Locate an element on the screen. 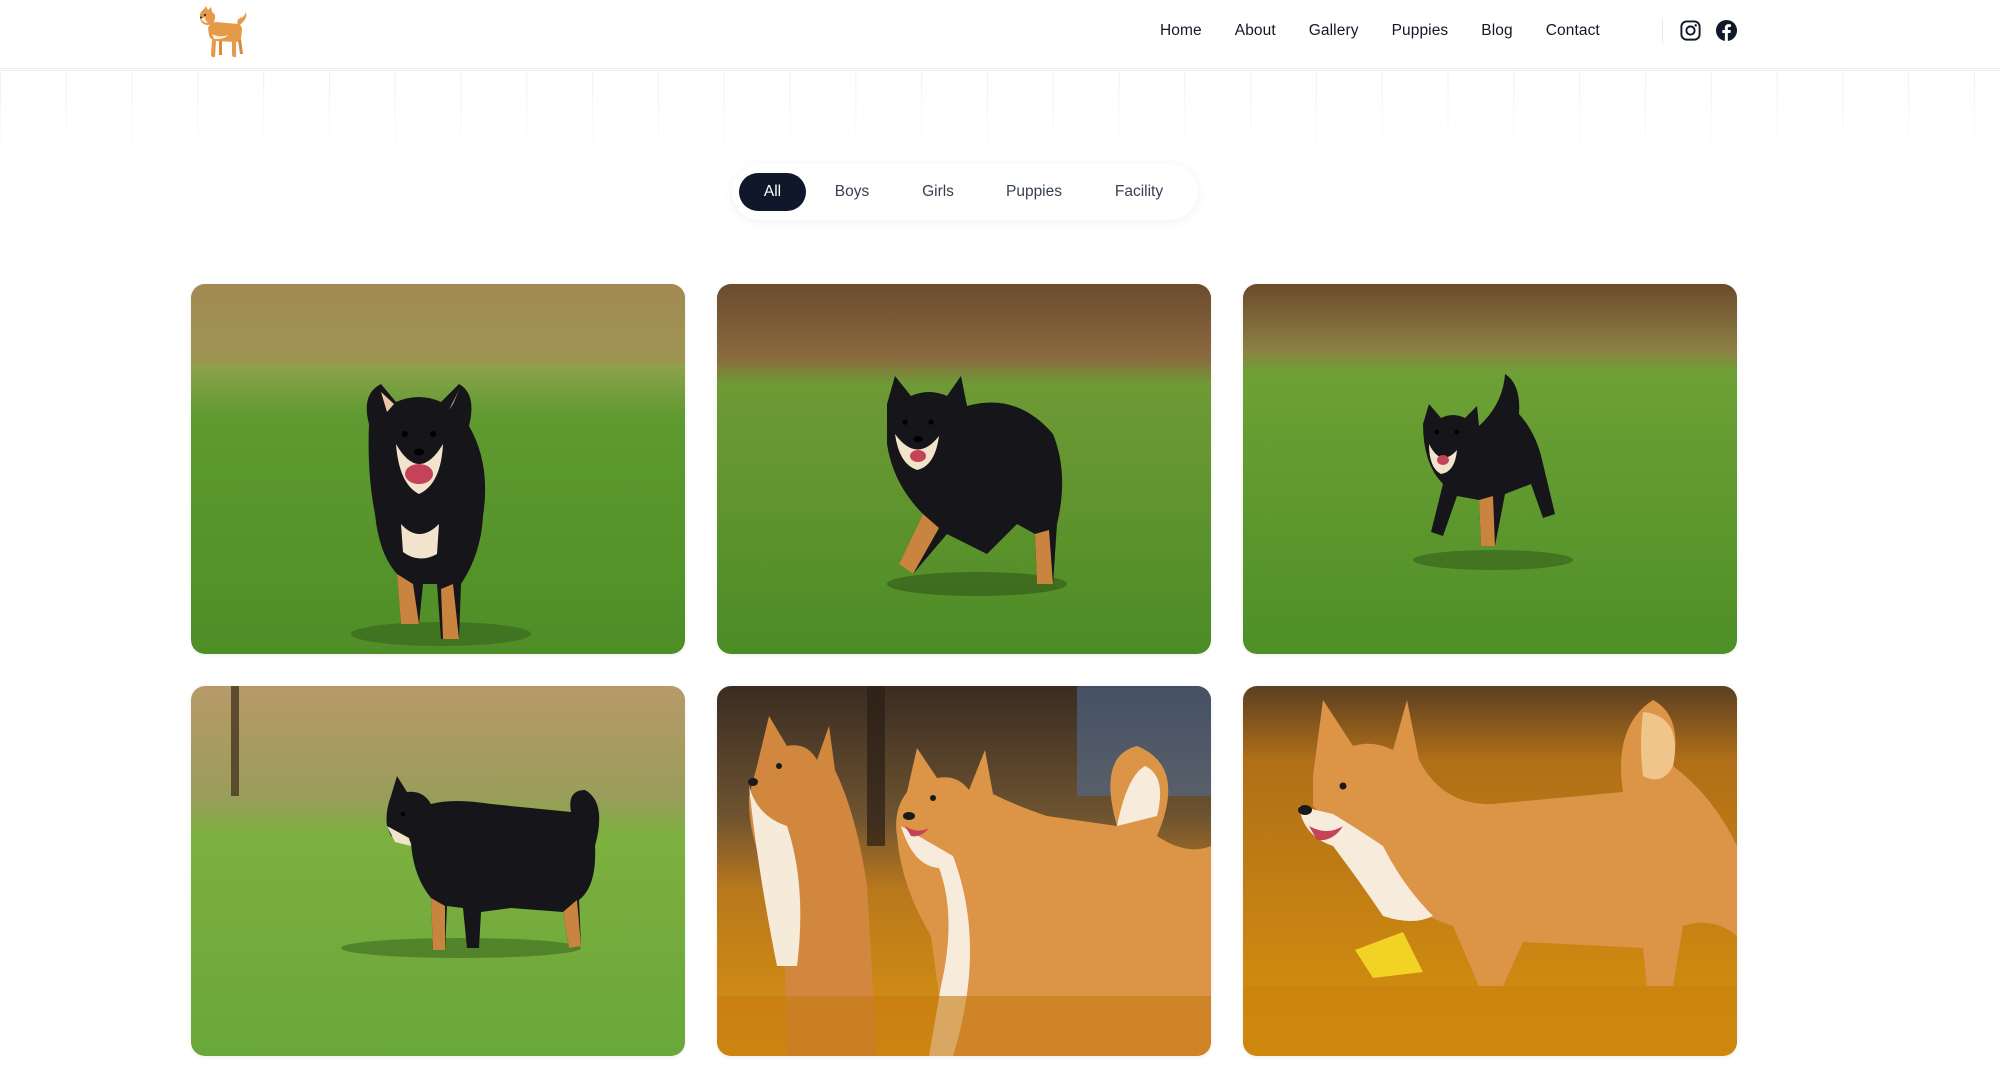  site-header: Home About Gallery Puppies Blog Contact is located at coordinates (1000, 34).